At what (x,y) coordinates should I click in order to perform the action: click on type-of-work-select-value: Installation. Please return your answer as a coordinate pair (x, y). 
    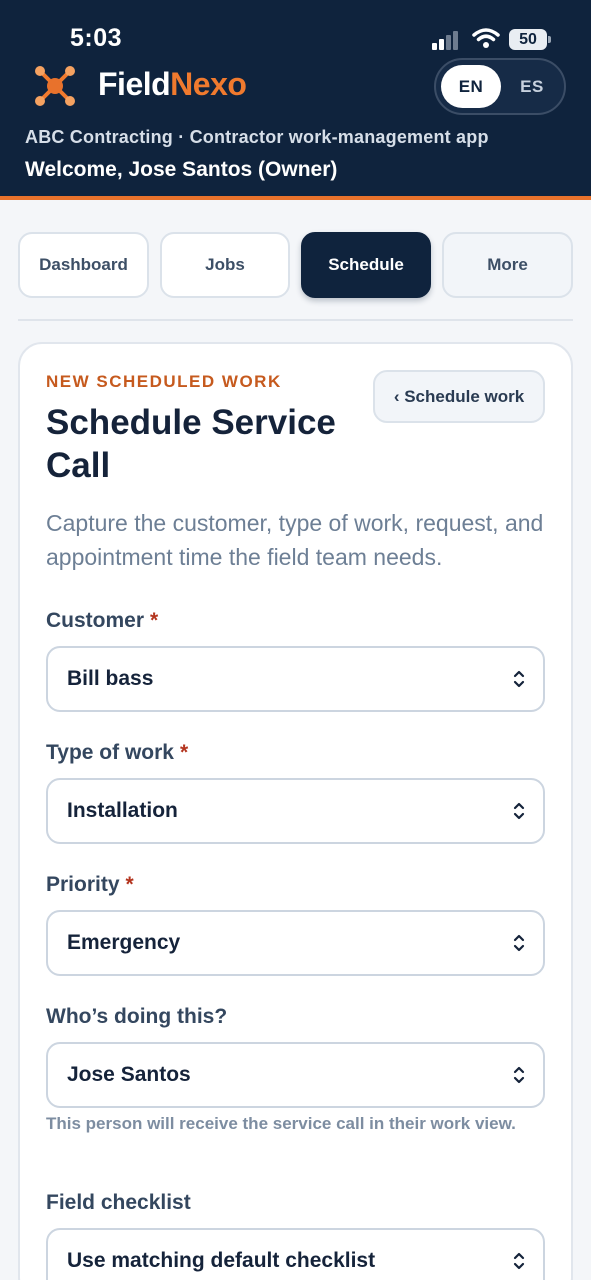
    Looking at the image, I should click on (122, 810).